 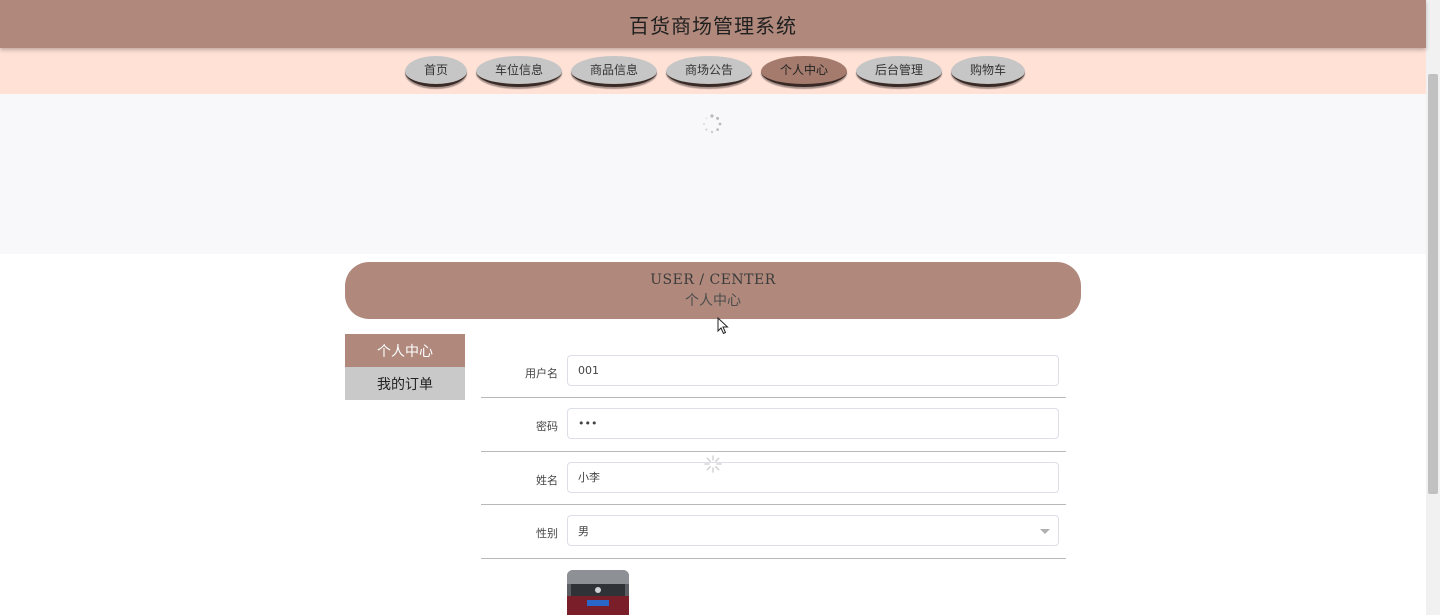 What do you see at coordinates (813, 370) in the screenshot?
I see `username-input: 001` at bounding box center [813, 370].